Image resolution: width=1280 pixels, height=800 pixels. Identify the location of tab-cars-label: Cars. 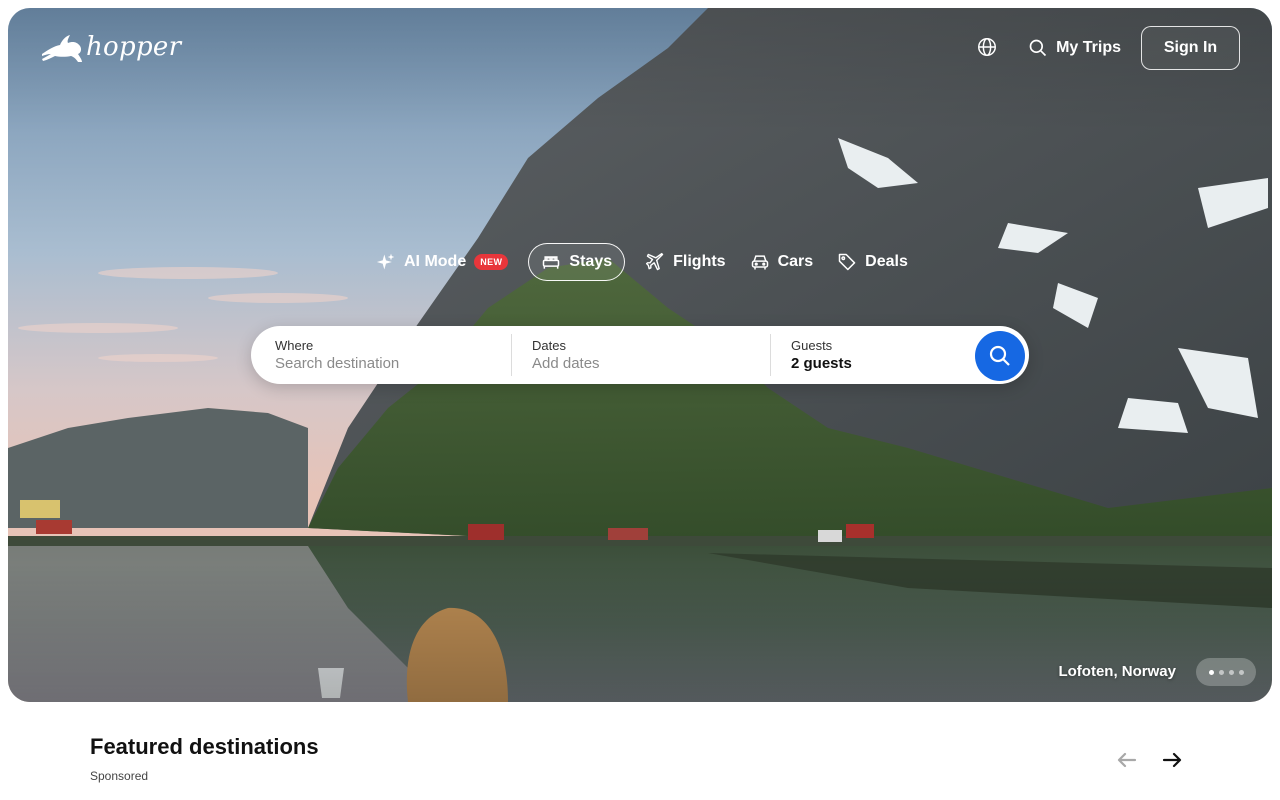
(795, 261).